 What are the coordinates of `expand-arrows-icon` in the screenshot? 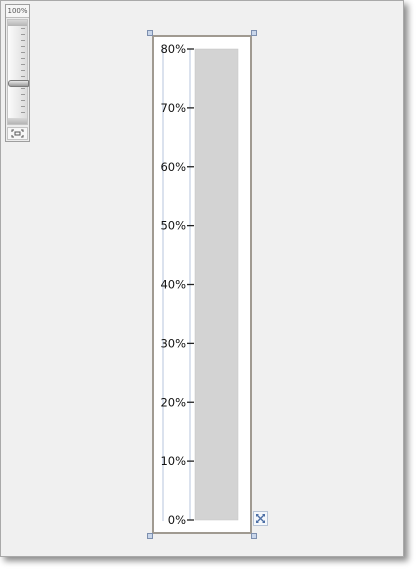 It's located at (260, 518).